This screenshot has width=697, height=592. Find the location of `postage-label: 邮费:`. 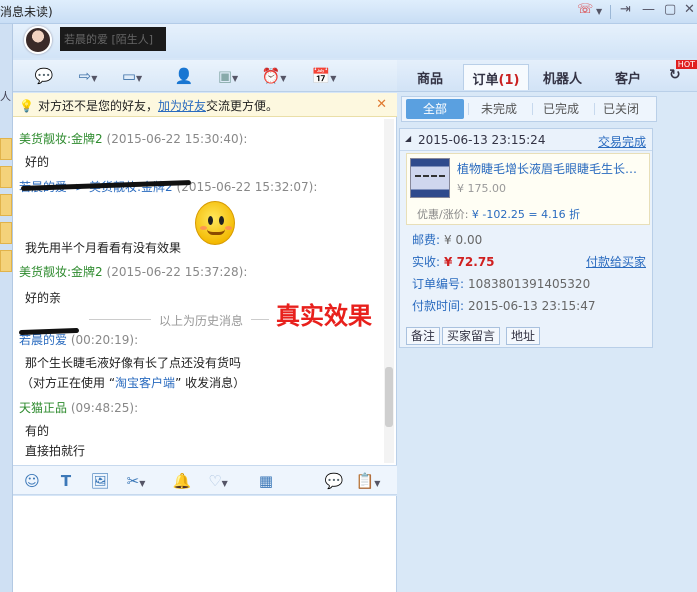

postage-label: 邮费: is located at coordinates (426, 240).